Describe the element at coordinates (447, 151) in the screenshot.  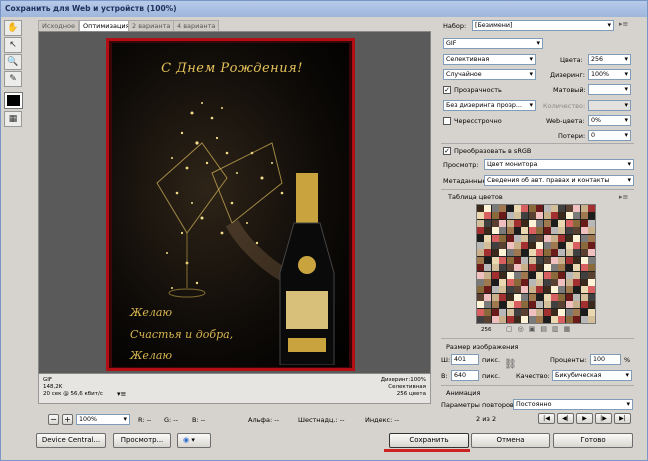
I see `convert-srgb-checkbox: ✓` at that location.